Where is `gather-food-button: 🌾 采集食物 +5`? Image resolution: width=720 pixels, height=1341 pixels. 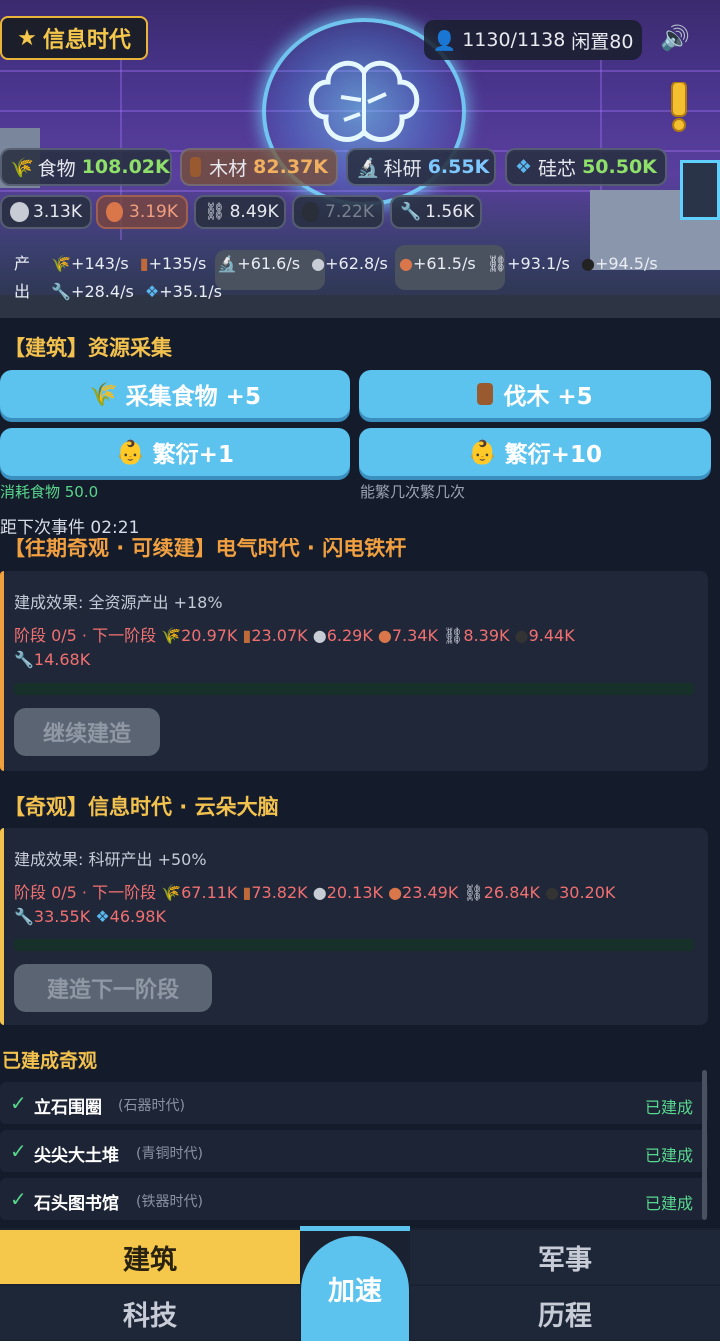 gather-food-button: 🌾 采集食物 +5 is located at coordinates (175, 394).